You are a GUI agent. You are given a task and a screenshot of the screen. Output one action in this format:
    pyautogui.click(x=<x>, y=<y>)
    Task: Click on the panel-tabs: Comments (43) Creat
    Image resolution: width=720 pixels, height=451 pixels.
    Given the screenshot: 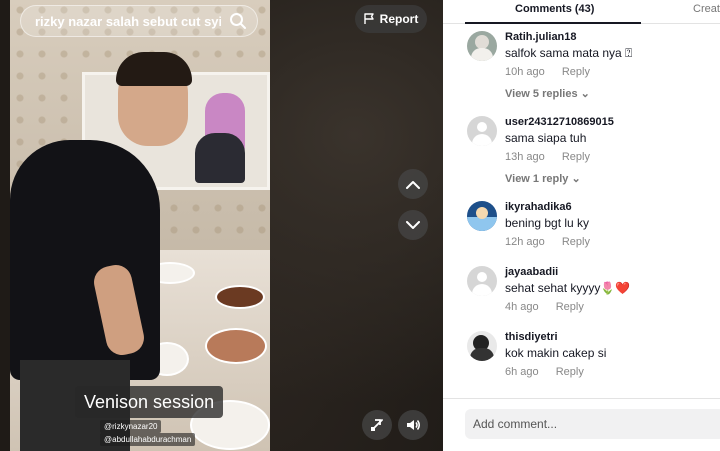 What is the action you would take?
    pyautogui.click(x=581, y=12)
    